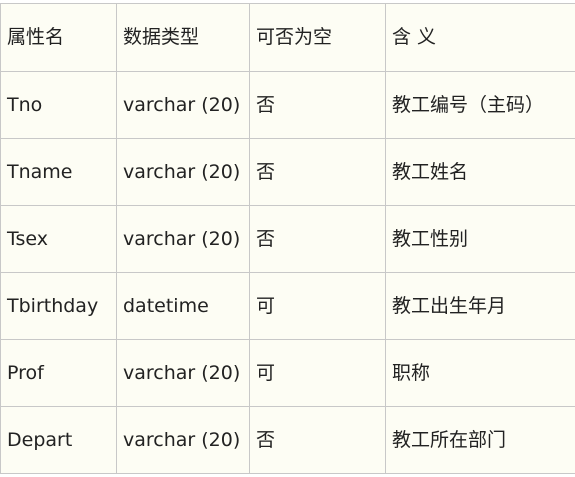 The image size is (575, 477). Describe the element at coordinates (58, 306) in the screenshot. I see `cell-attribute-name: Tbirthday` at that location.